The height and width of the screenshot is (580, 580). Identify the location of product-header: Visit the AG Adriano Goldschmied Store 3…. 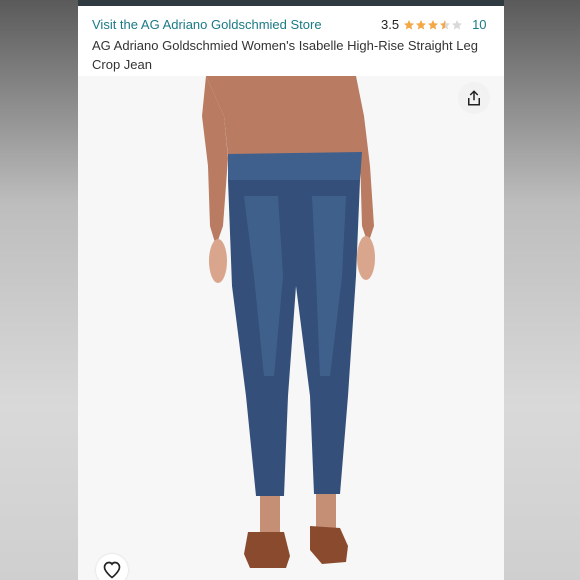
(291, 41).